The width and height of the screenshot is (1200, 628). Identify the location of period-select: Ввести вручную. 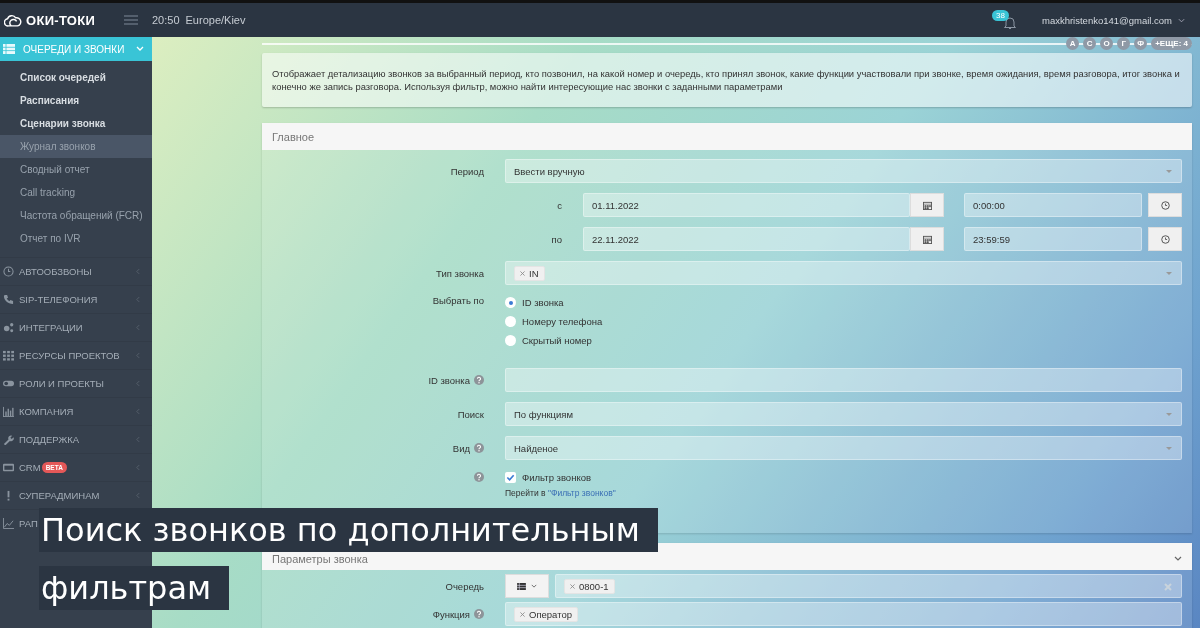
(843, 171).